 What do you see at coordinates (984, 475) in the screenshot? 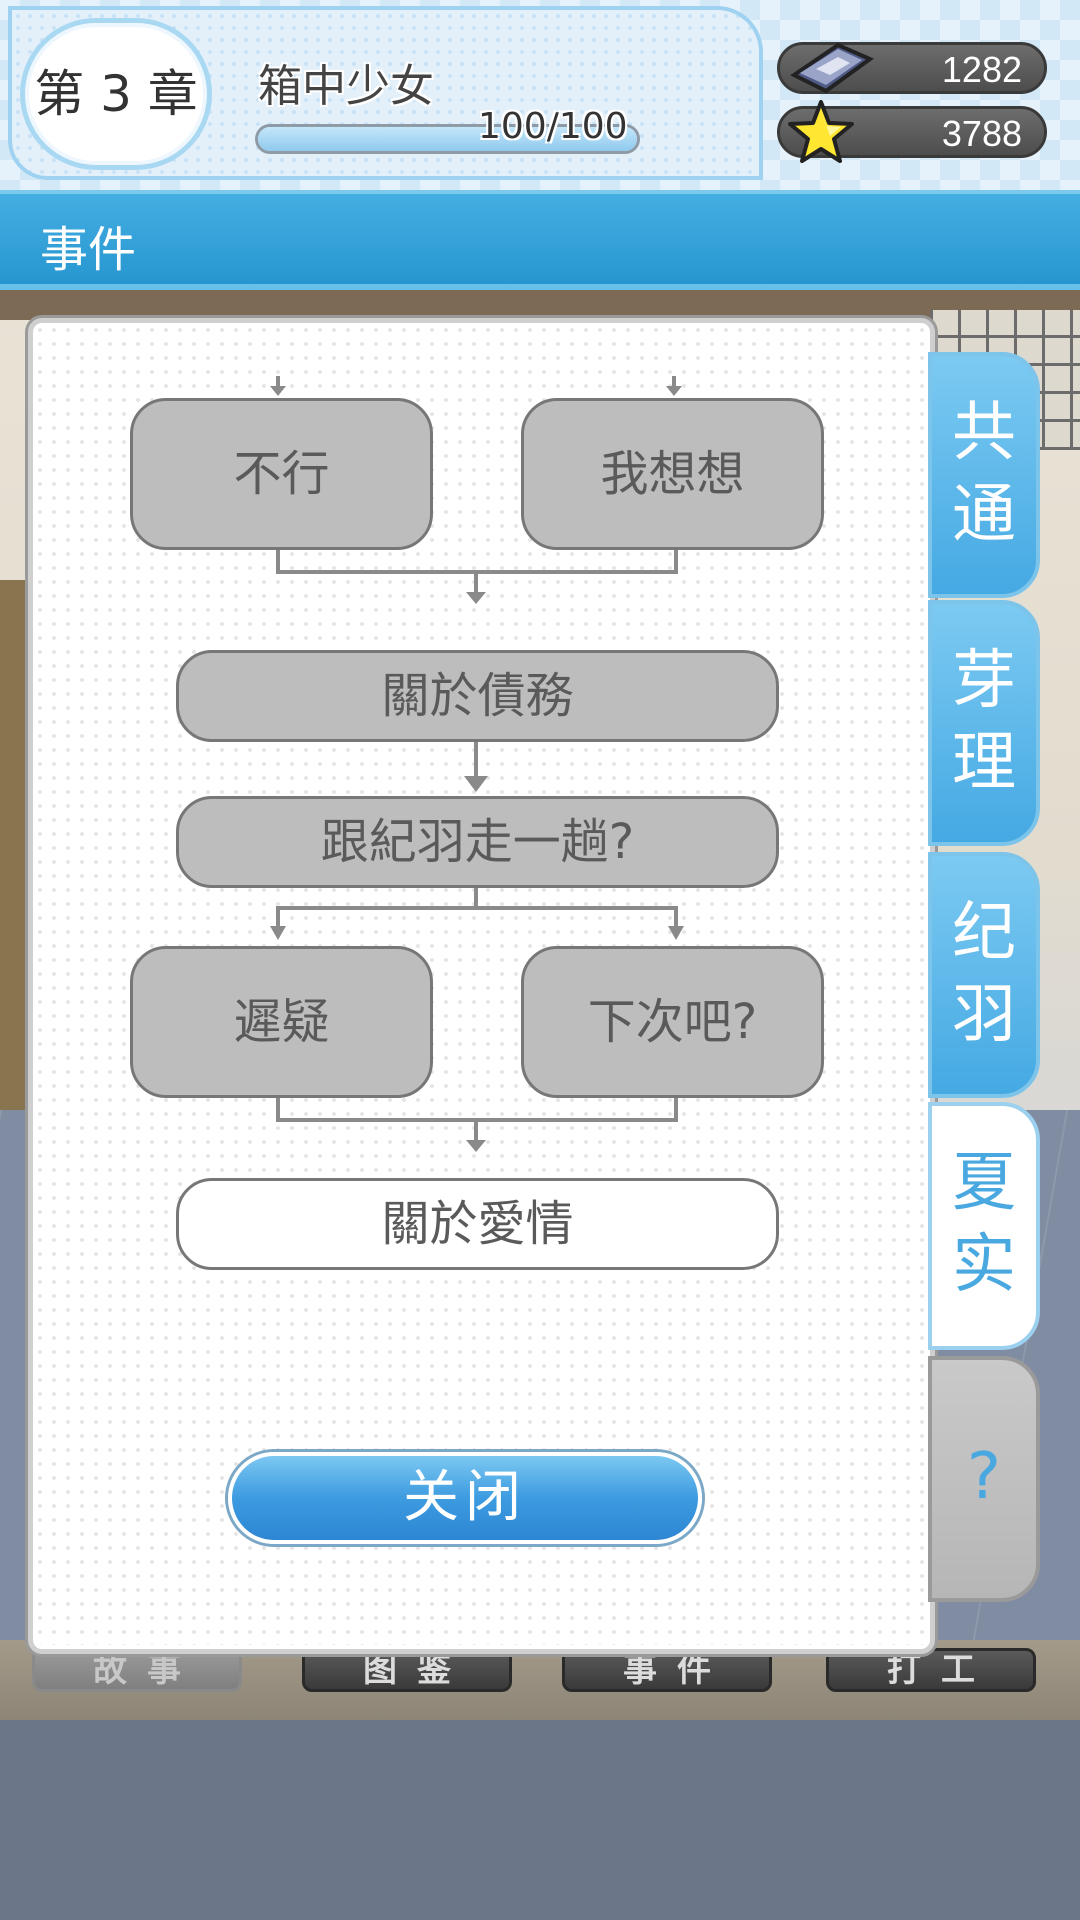
I see `tab-common: 共 通` at bounding box center [984, 475].